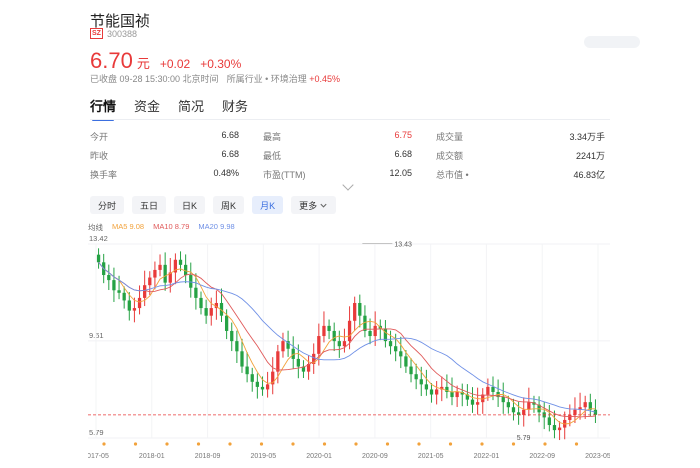  Describe the element at coordinates (325, 79) in the screenshot. I see `industry-change: +0.45%` at that location.